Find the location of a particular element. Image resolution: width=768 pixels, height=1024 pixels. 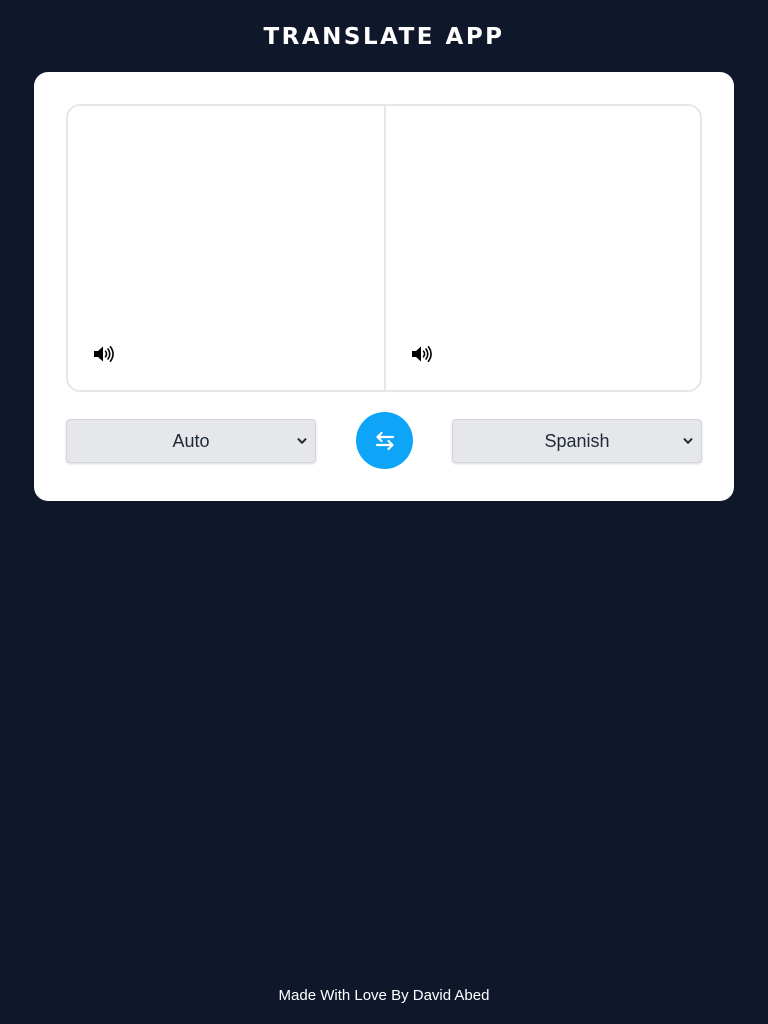

target-language-select: Spanish is located at coordinates (577, 441).